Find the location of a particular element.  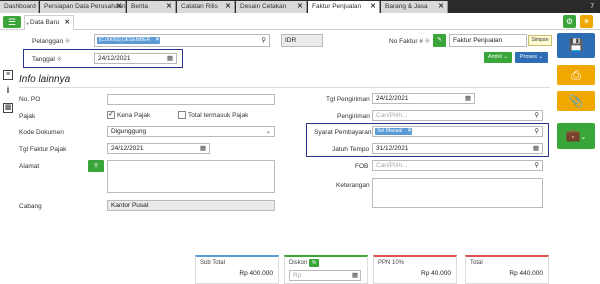

ppn-label: PPN 10% is located at coordinates (391, 263).